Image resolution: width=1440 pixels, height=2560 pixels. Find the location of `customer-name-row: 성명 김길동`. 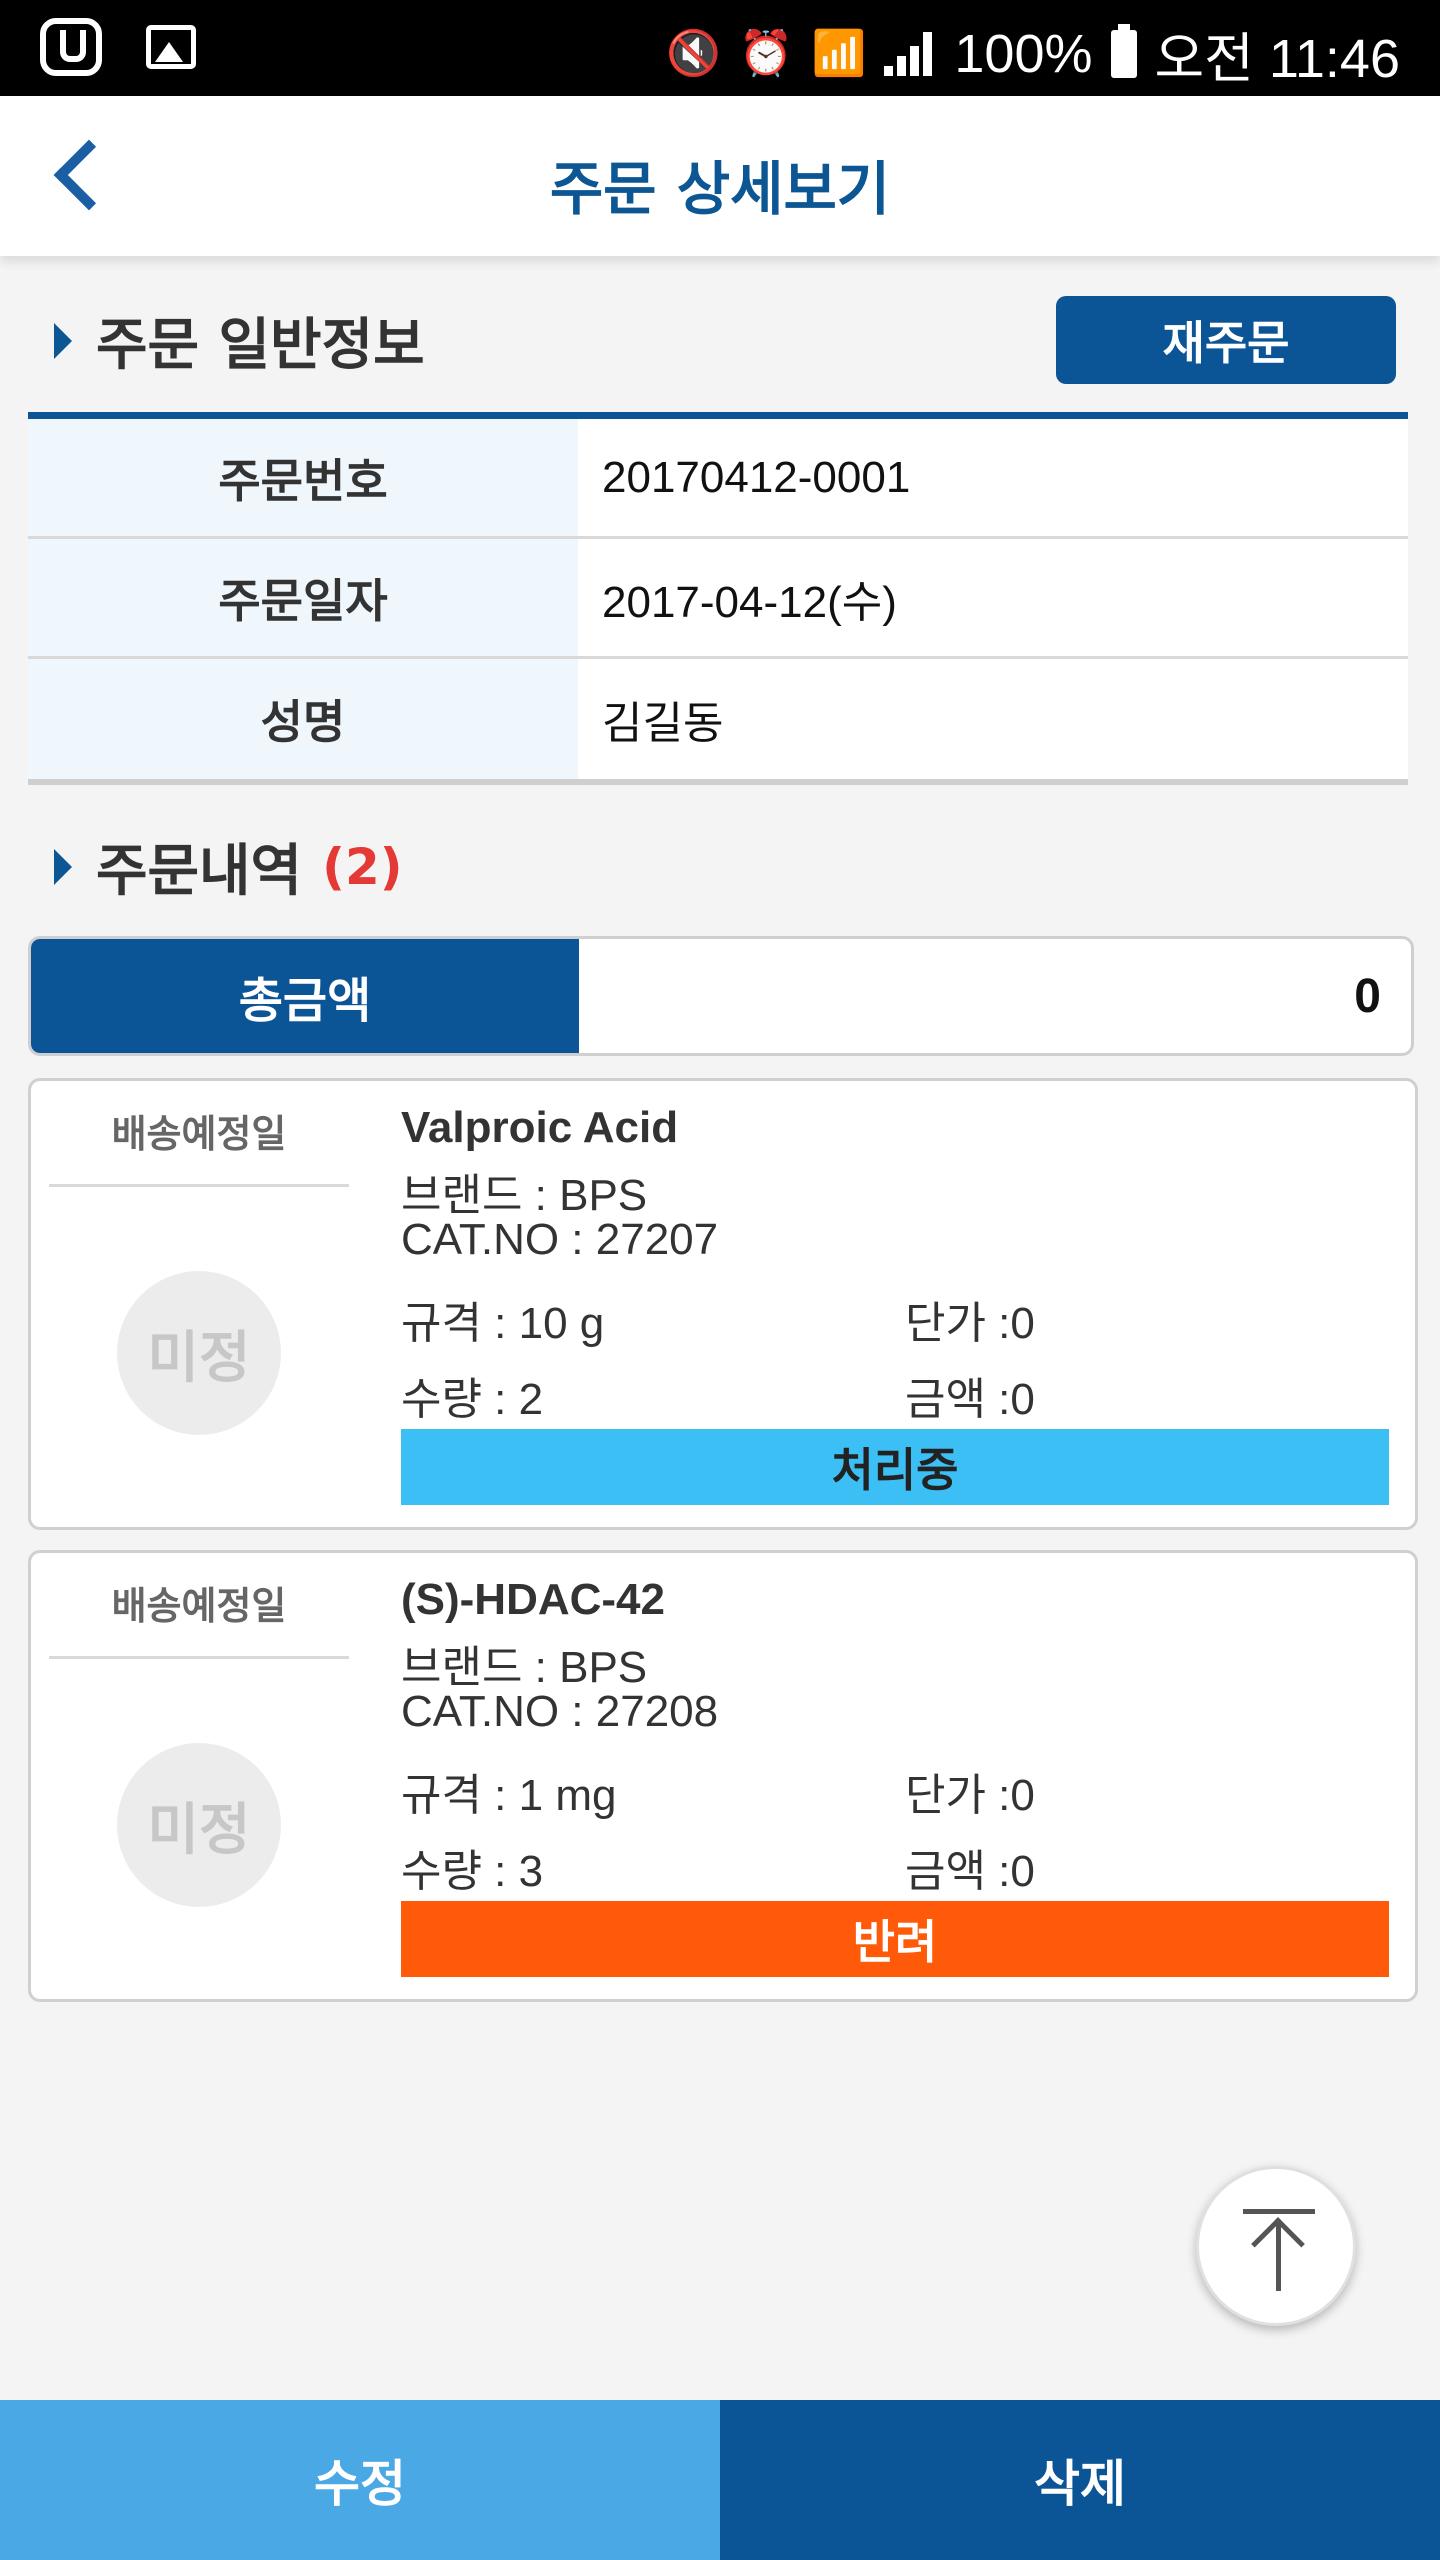

customer-name-row: 성명 김길동 is located at coordinates (718, 719).